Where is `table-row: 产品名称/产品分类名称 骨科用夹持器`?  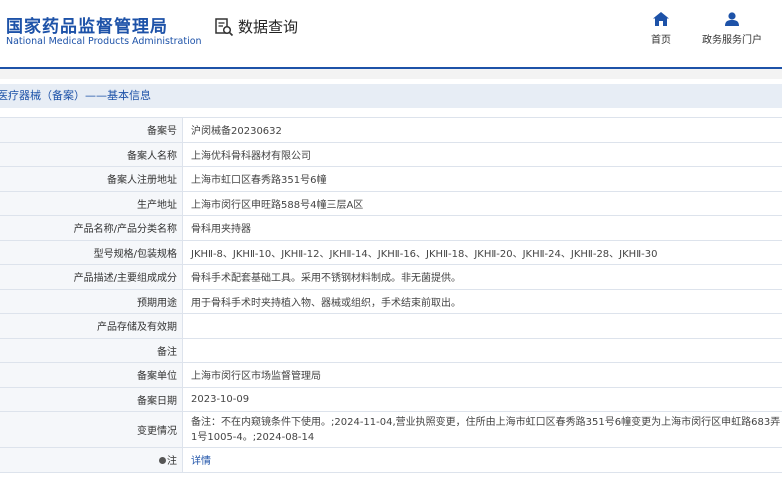
table-row: 产品名称/产品分类名称 骨科用夹持器 is located at coordinates (391, 228).